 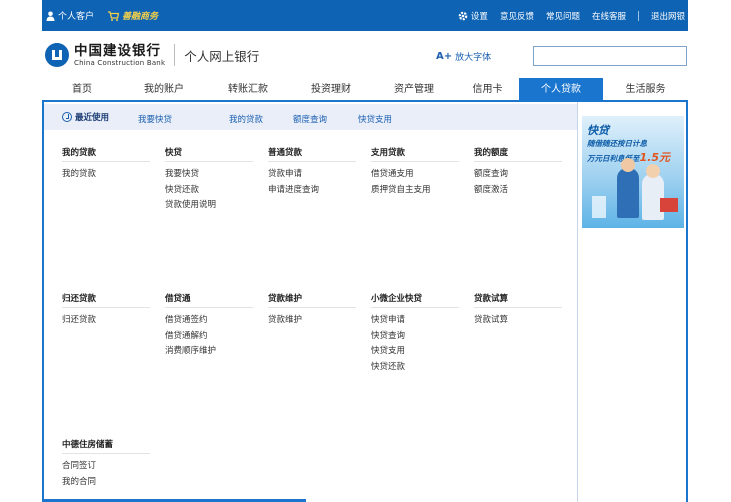 I want to click on gear-icon, so click(x=463, y=16).